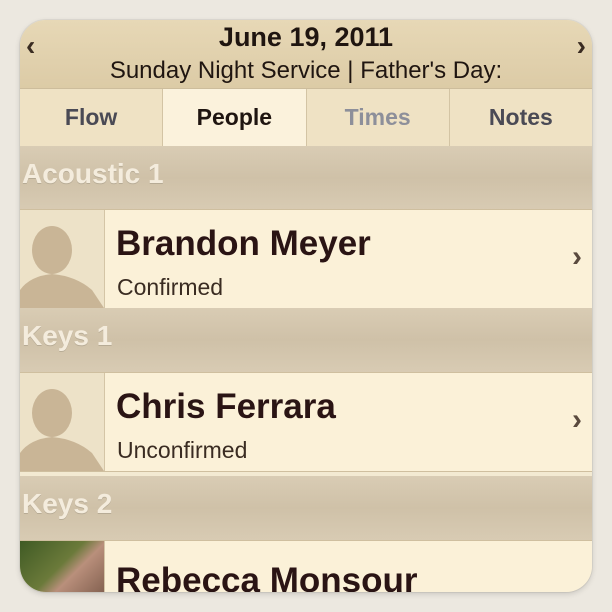 This screenshot has height=612, width=612. Describe the element at coordinates (267, 576) in the screenshot. I see `person-name: Rebecca Monsour` at that location.